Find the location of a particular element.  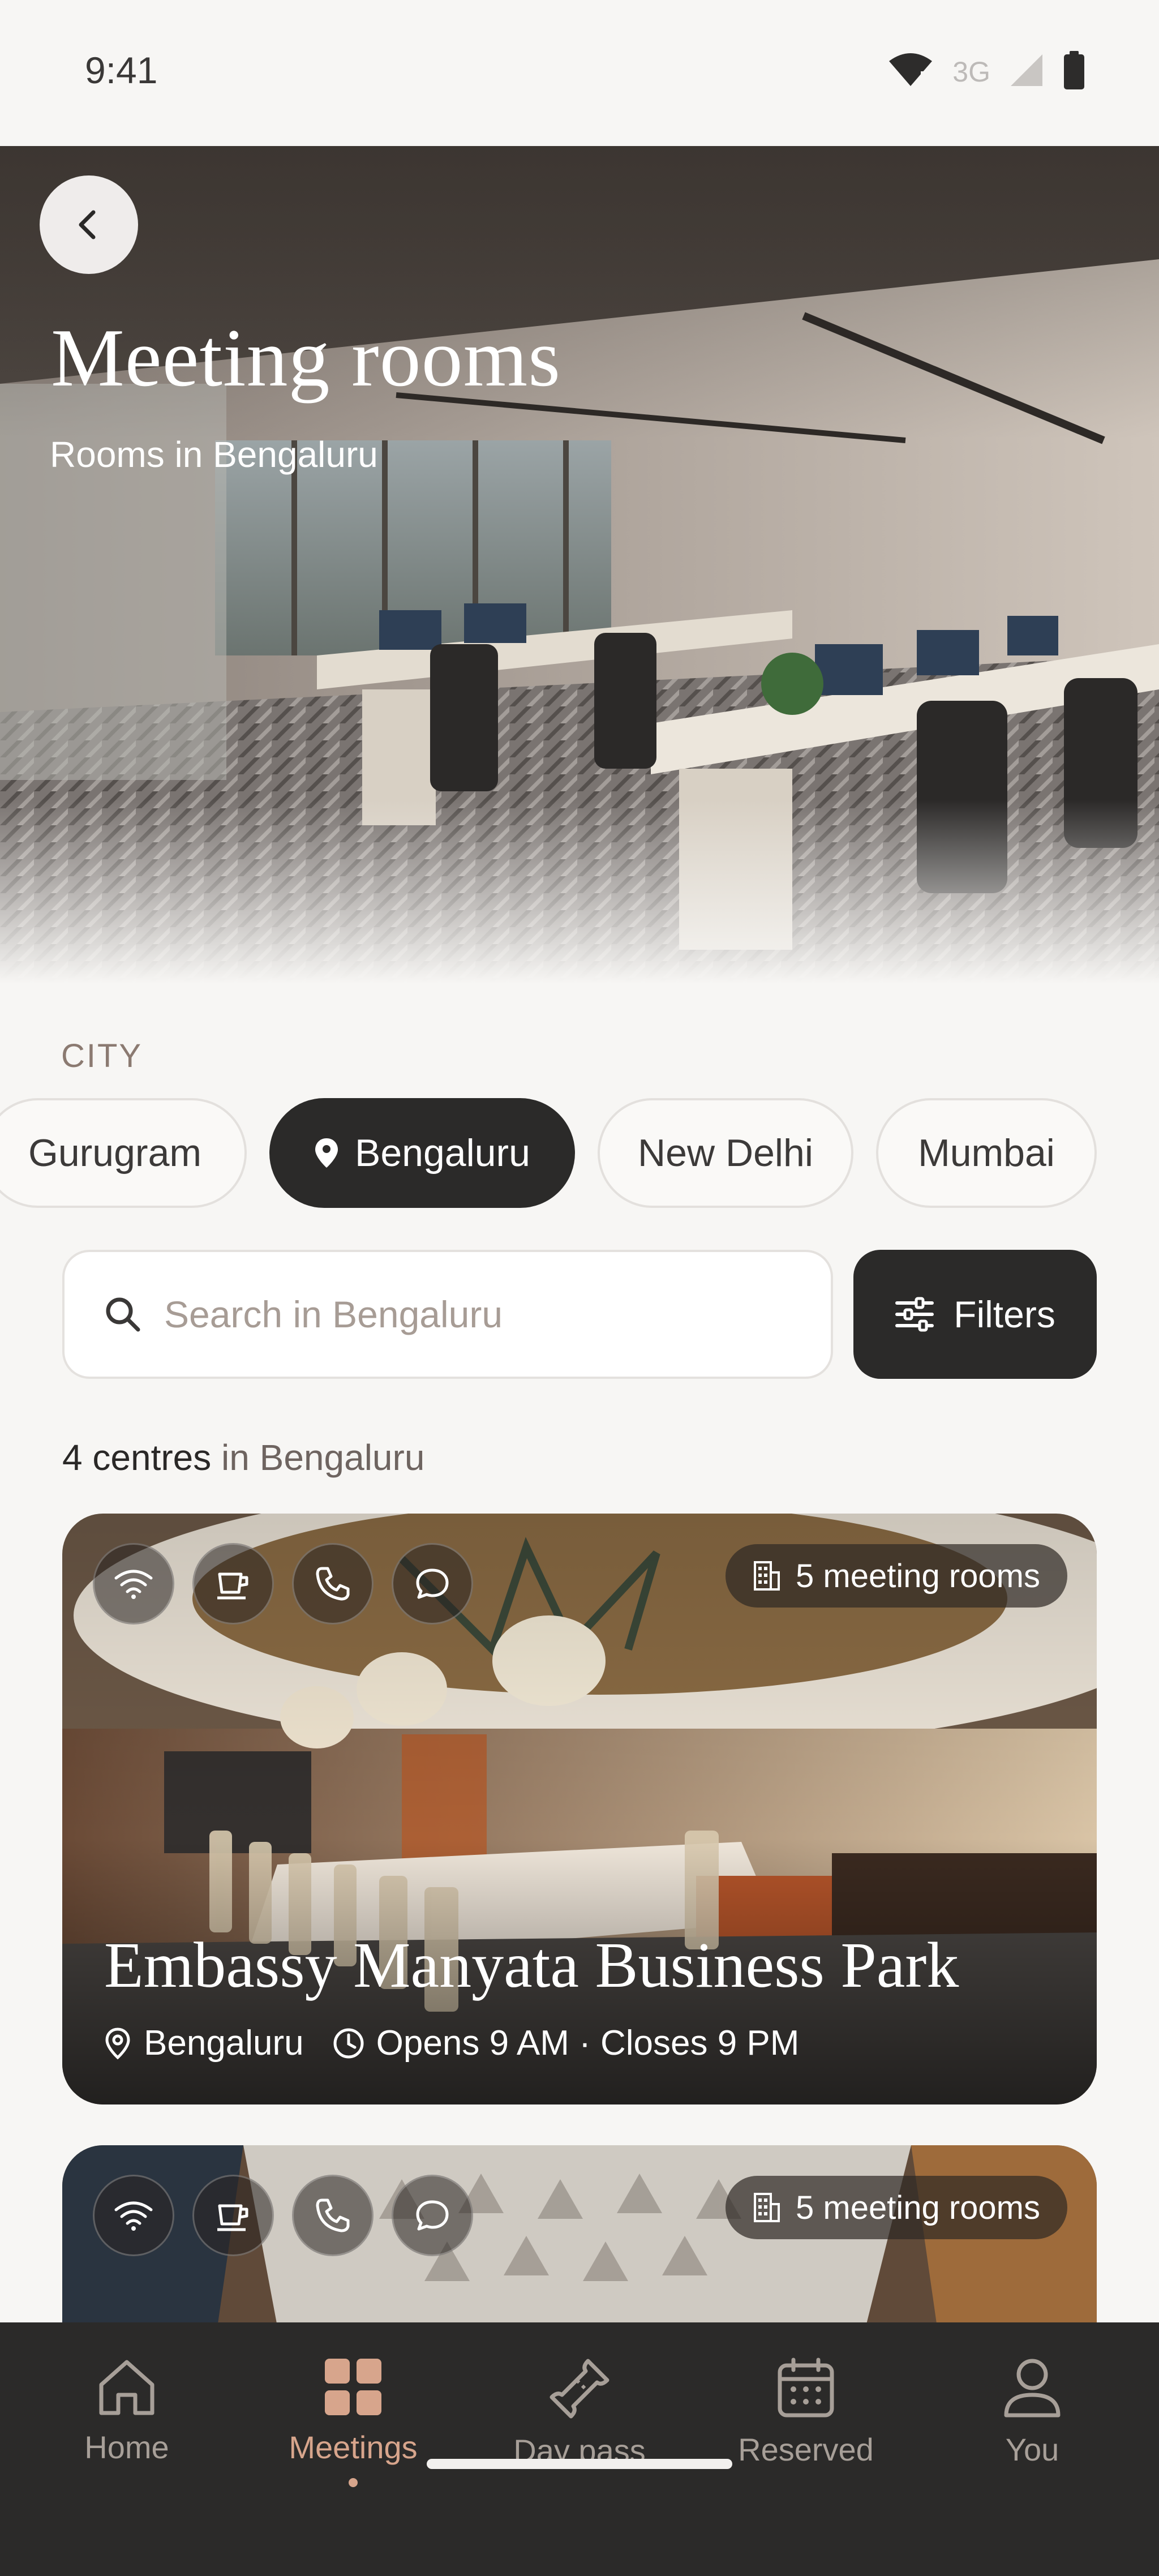

city-chip-mumbai: Mumbai is located at coordinates (986, 1153).